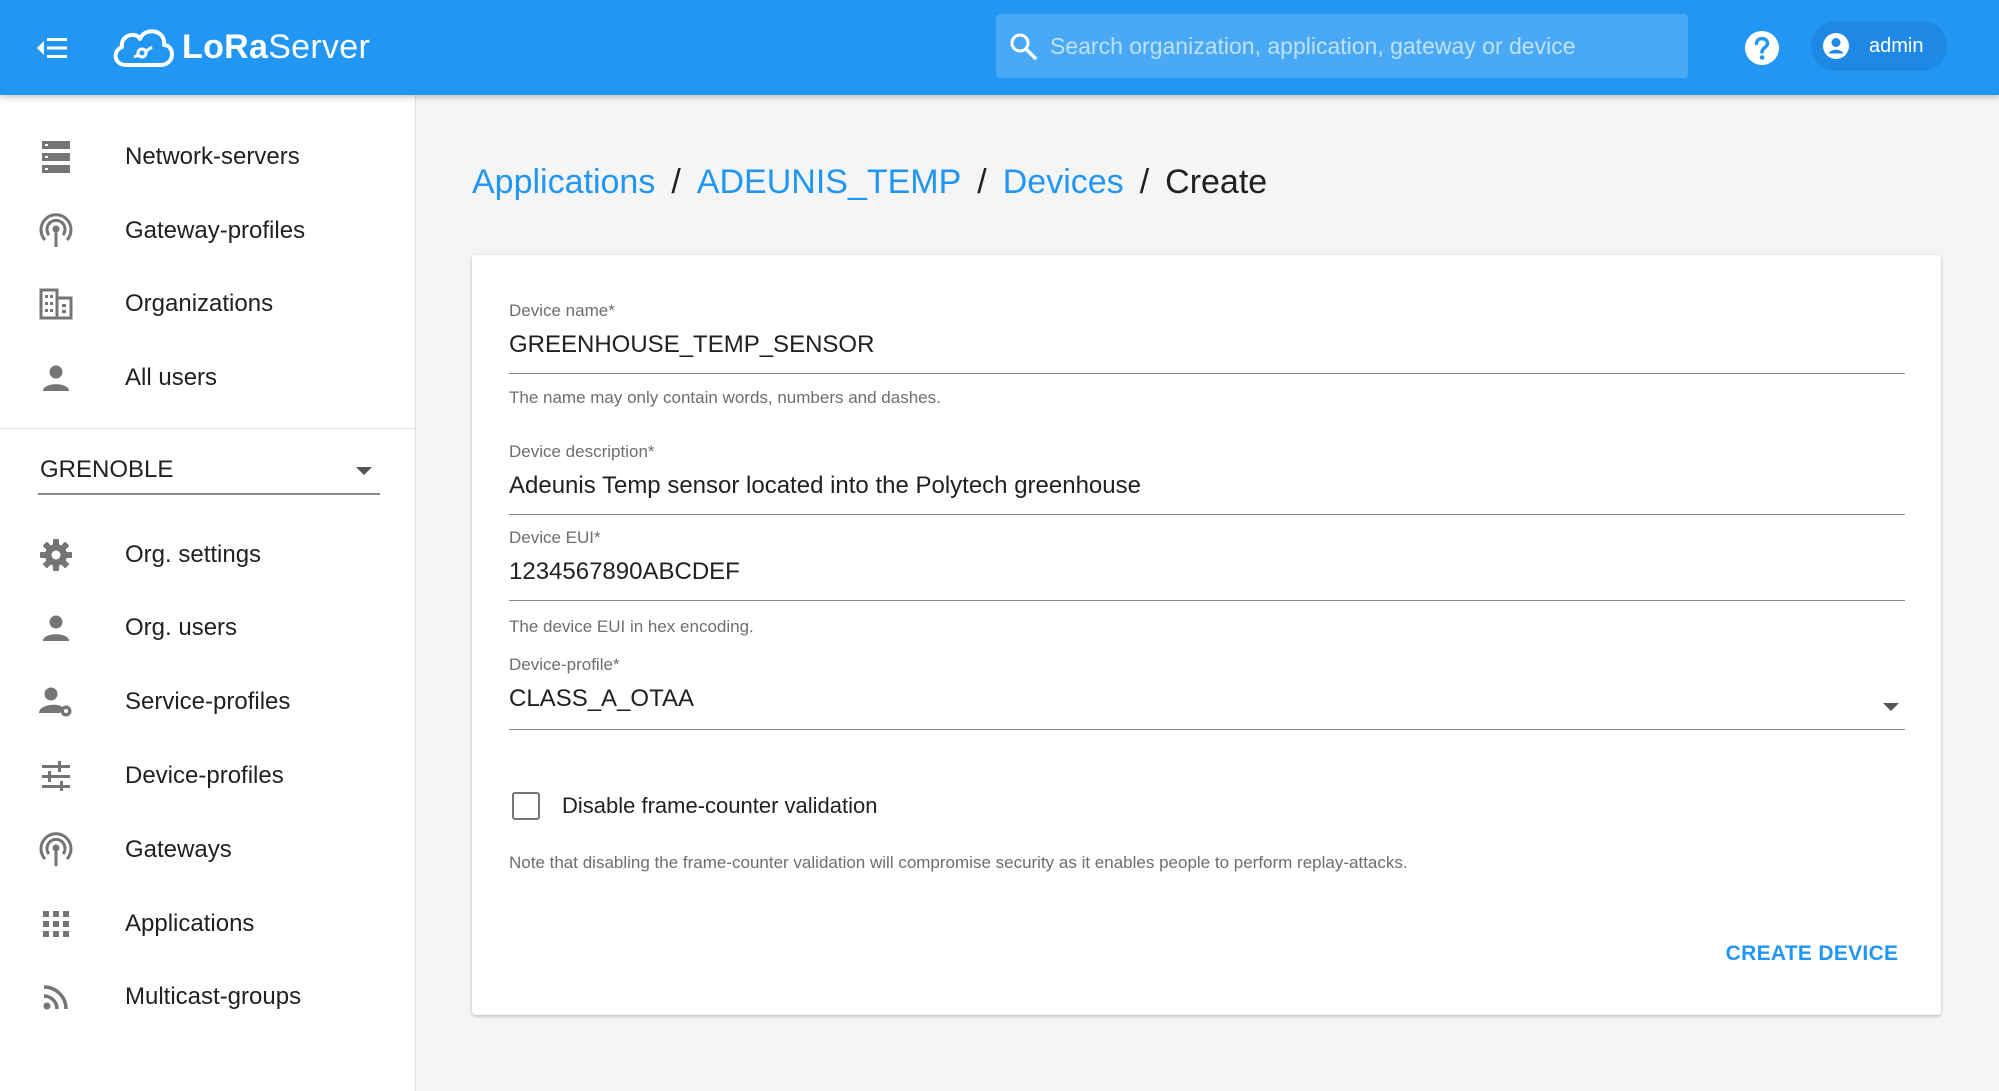  I want to click on sidebar-item-applications: Applications, so click(207, 924).